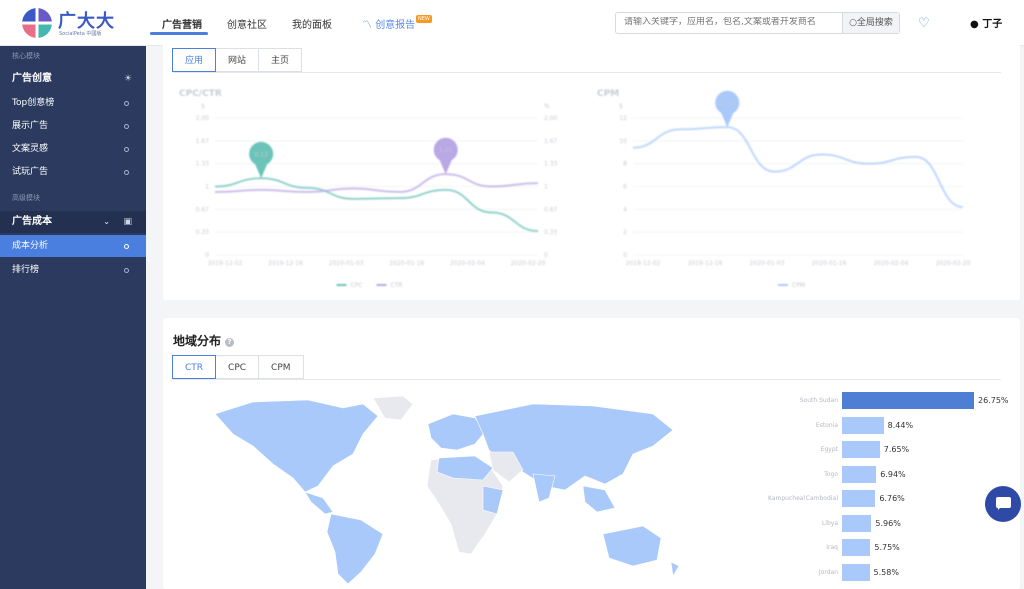 The image size is (1024, 589). I want to click on sidebar-section-core: 核心模块, so click(26, 56).